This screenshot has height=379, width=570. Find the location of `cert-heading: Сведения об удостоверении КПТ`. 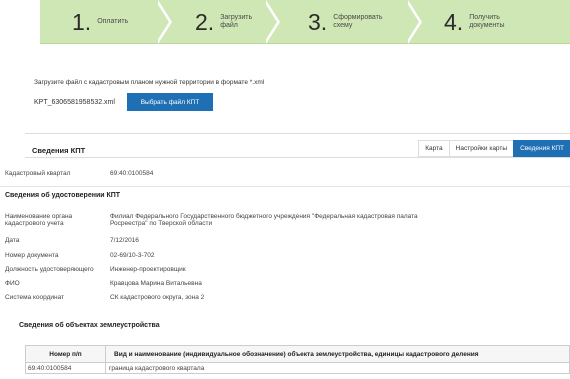

cert-heading: Сведения об удостоверении КПТ is located at coordinates (63, 195).